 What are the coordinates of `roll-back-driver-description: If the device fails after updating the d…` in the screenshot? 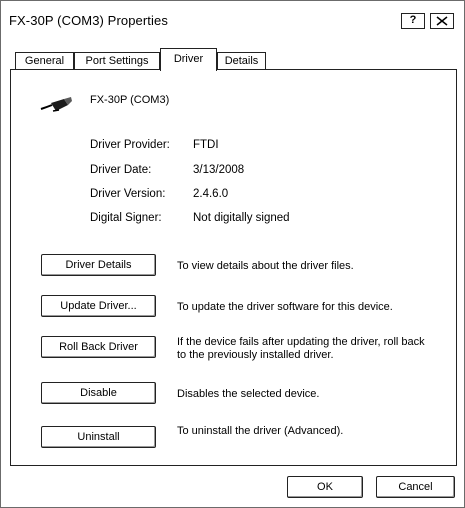 It's located at (301, 348).